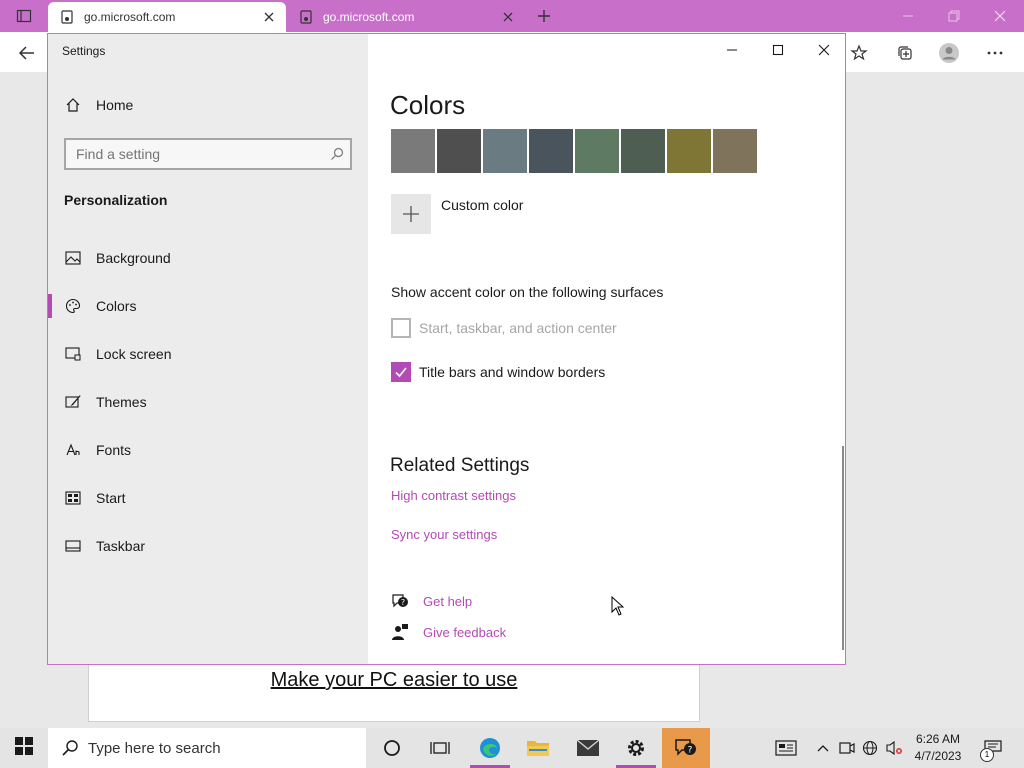 This screenshot has height=768, width=1024. Describe the element at coordinates (512, 372) in the screenshot. I see `checkbox-label: Title bars and window borders` at that location.